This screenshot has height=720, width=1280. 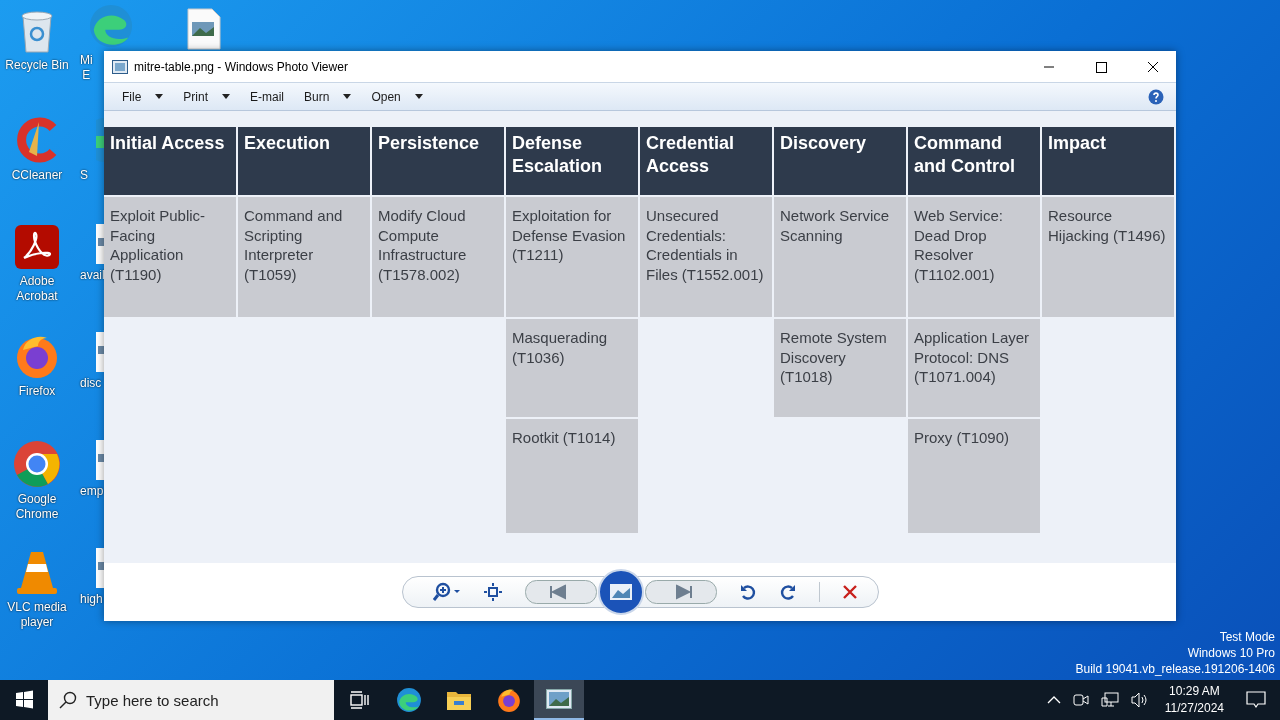 What do you see at coordinates (37, 391) in the screenshot?
I see `icon-label: Firefox` at bounding box center [37, 391].